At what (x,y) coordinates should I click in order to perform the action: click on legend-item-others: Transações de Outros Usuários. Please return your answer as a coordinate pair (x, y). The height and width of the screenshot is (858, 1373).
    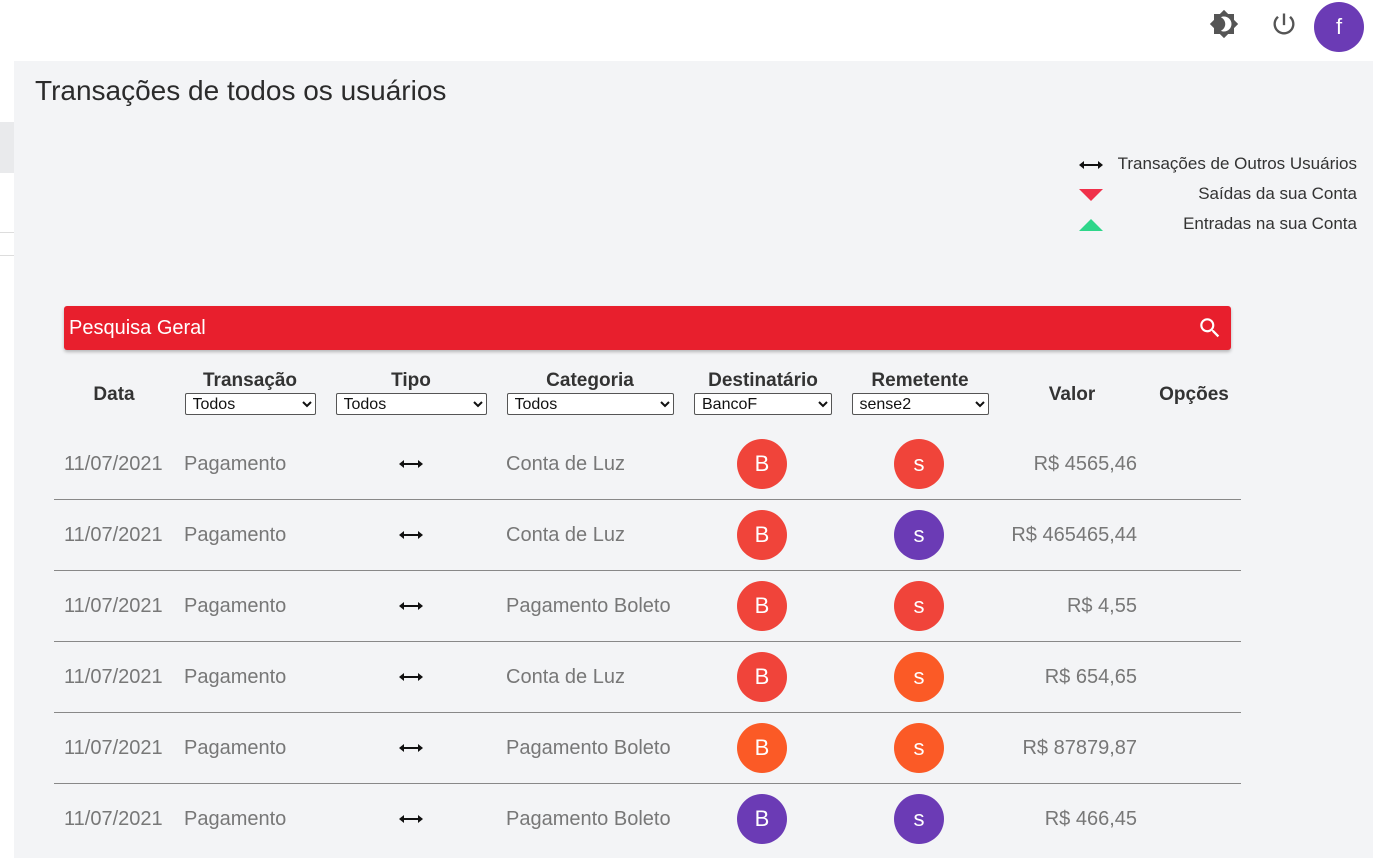
    Looking at the image, I should click on (1207, 164).